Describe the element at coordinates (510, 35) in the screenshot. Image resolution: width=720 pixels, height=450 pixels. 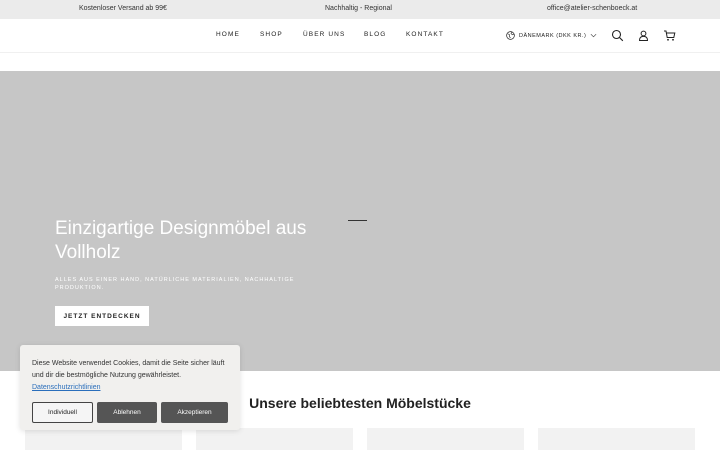
I see `globe-icon` at that location.